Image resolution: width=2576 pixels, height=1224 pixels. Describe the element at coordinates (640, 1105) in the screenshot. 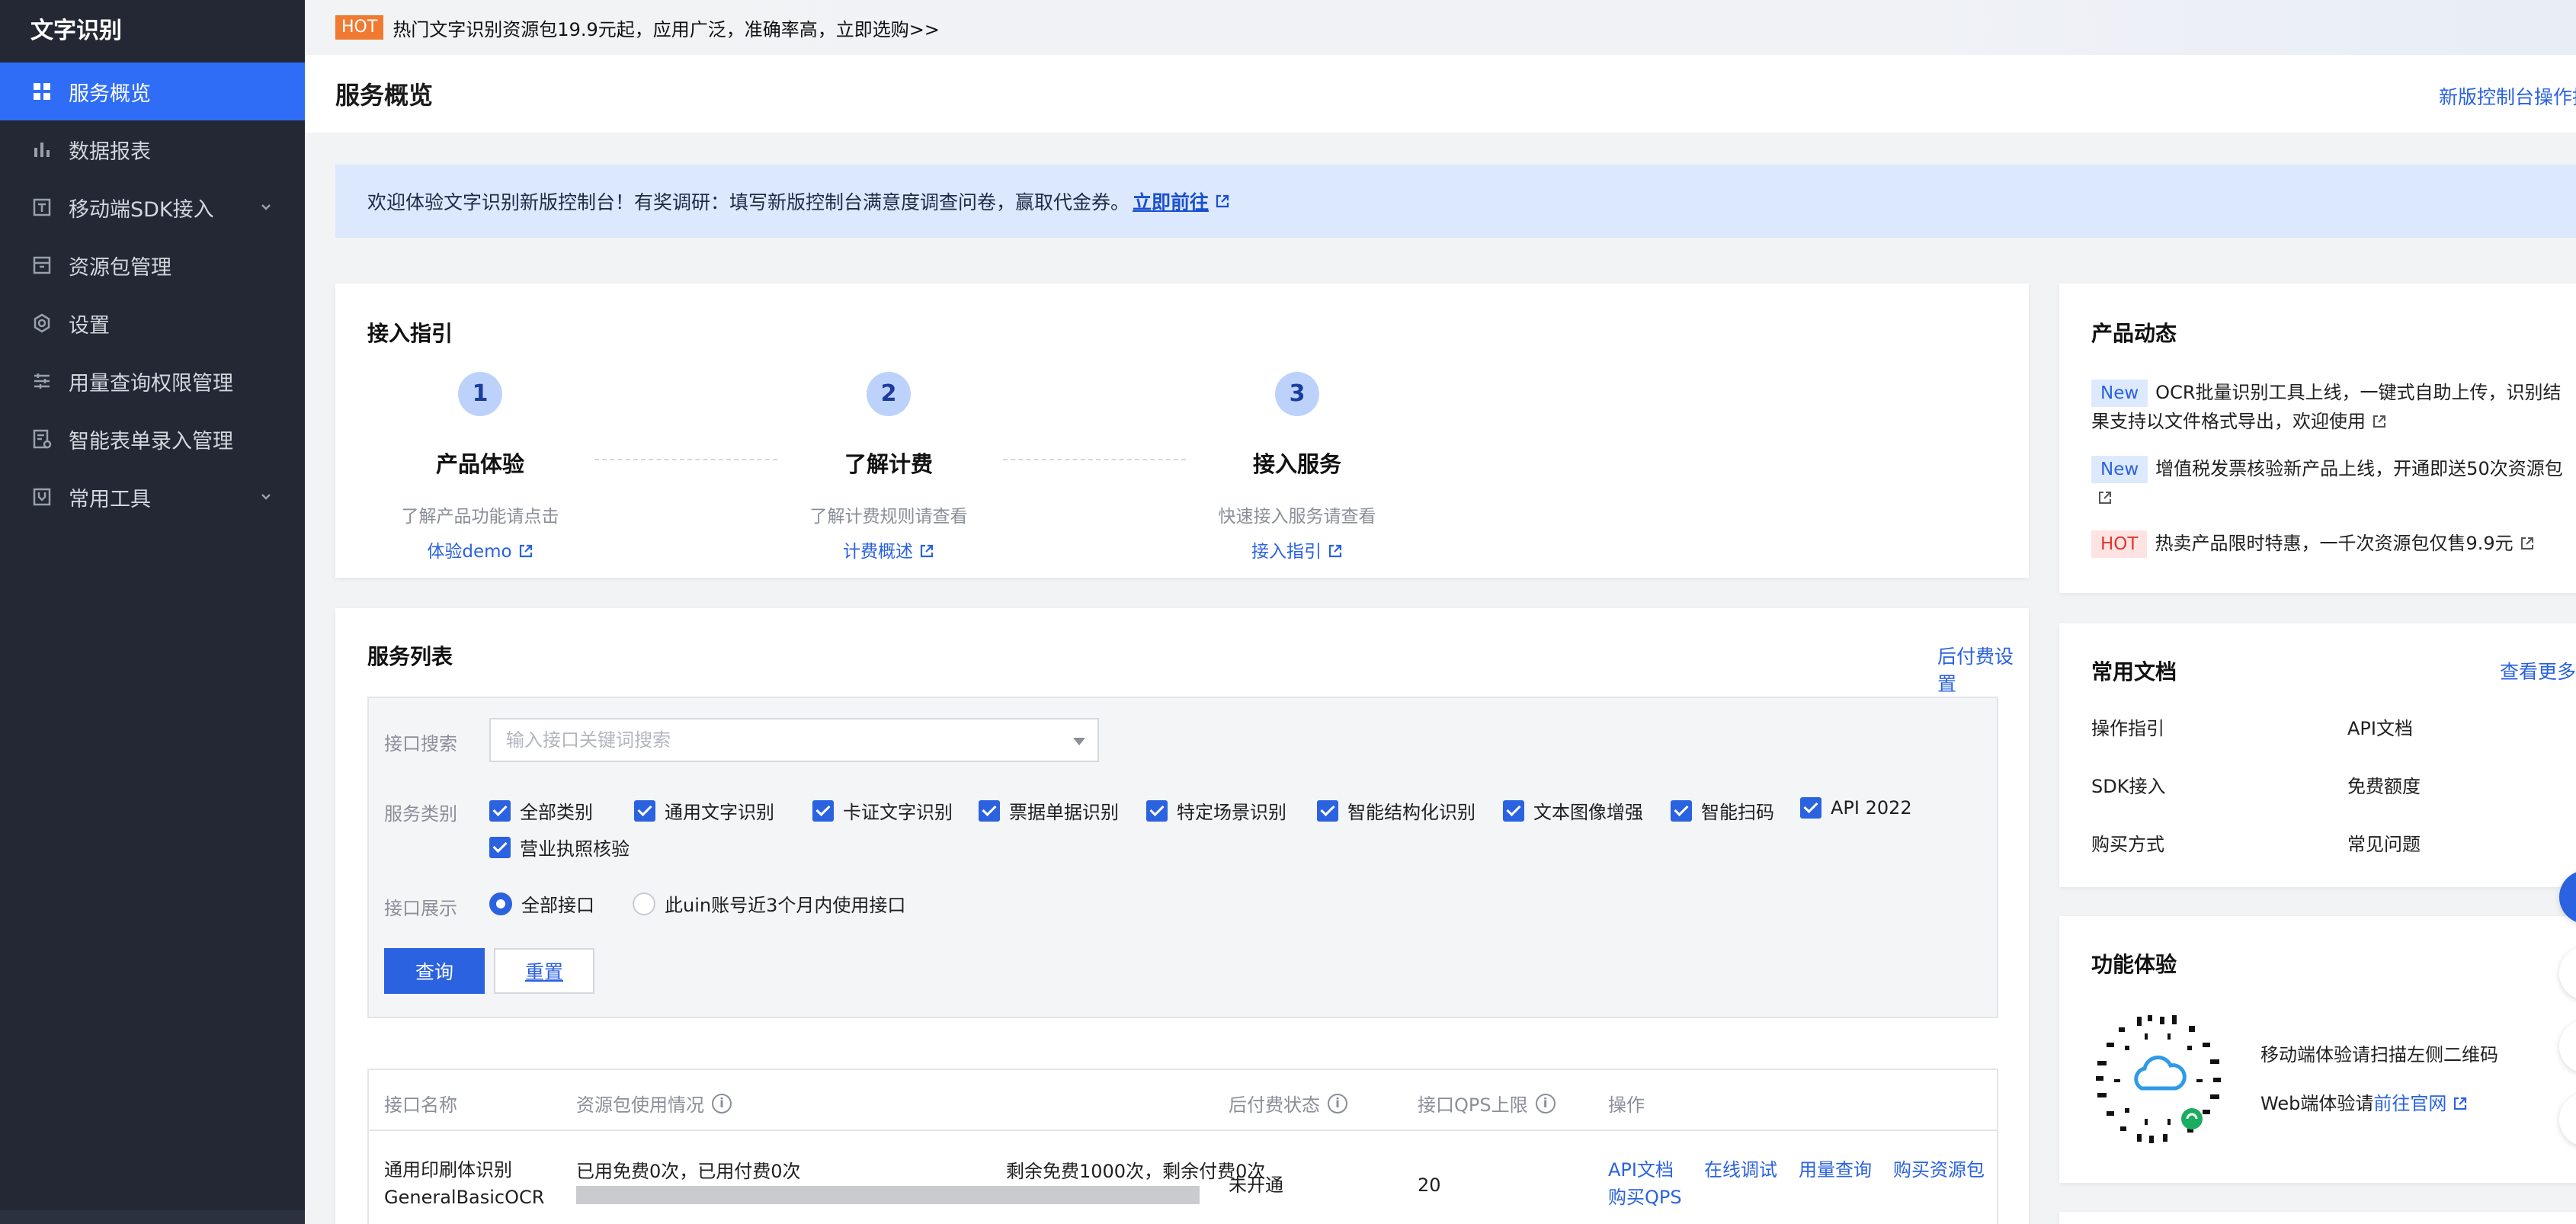

I see `column-header-text: 资源包使用情况` at that location.